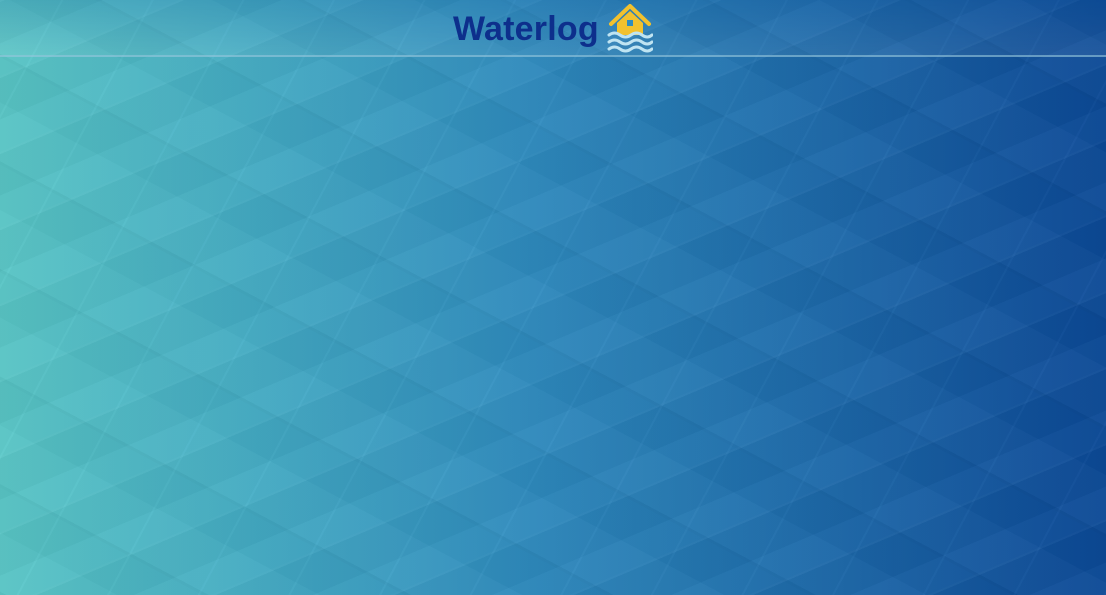 Image resolution: width=1106 pixels, height=595 pixels. What do you see at coordinates (526, 29) in the screenshot?
I see `app-title: Waterlog` at bounding box center [526, 29].